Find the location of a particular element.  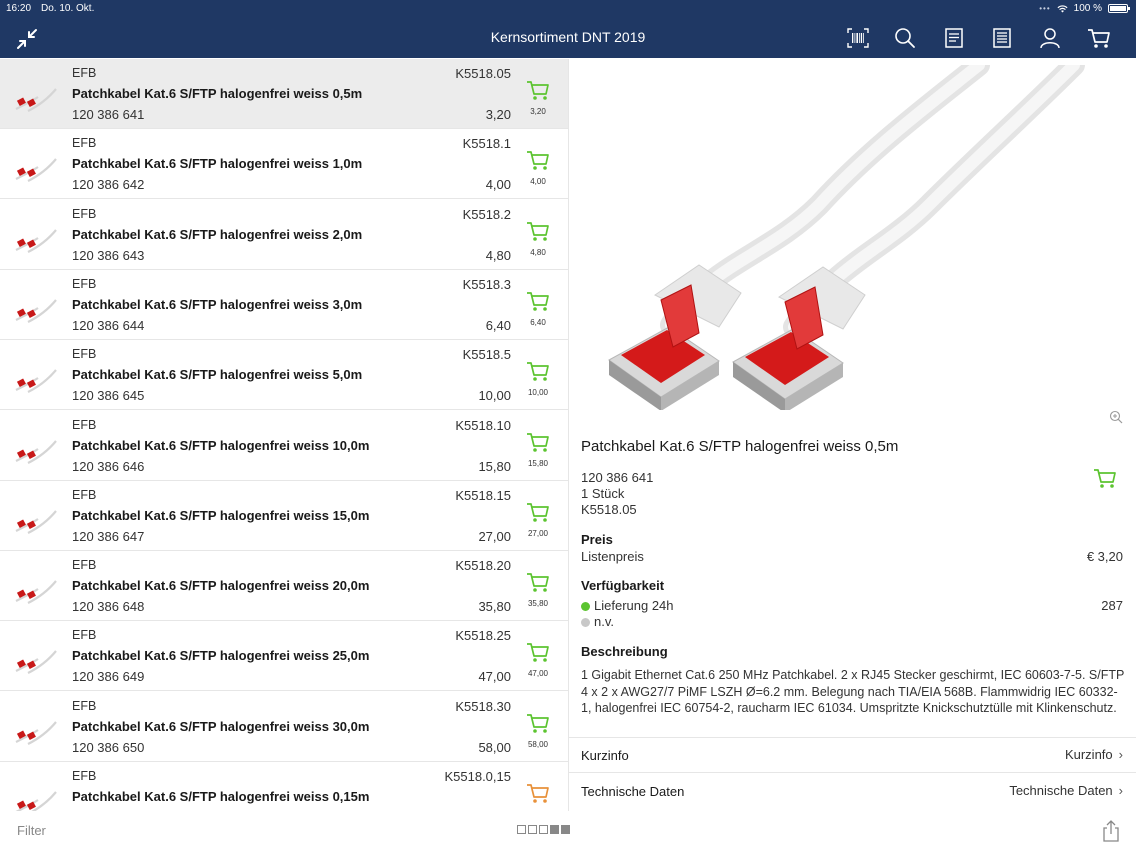

price-heading: Preis is located at coordinates (597, 539).